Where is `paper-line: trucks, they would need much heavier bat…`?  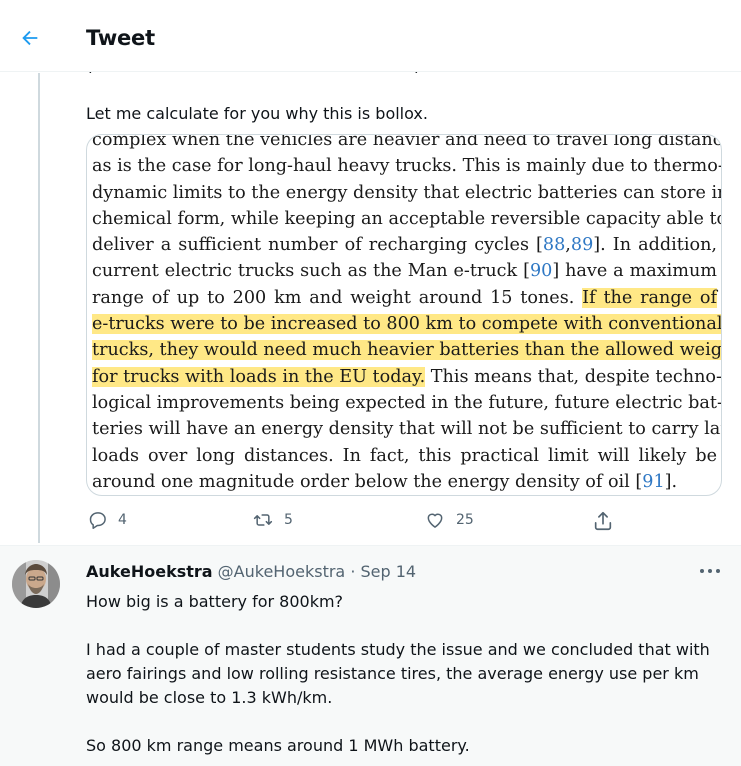
paper-line: trucks, they would need much heavier bat… is located at coordinates (406, 350).